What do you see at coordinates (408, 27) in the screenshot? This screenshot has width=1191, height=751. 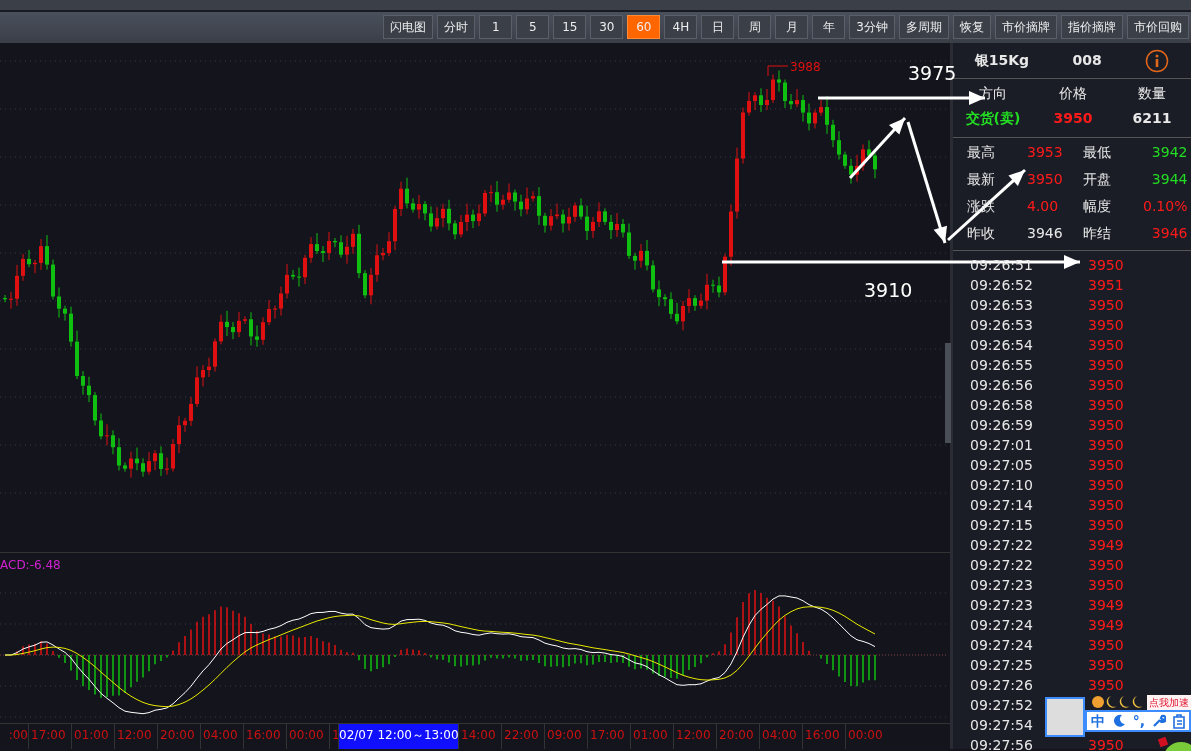 I see `period-button: 闪电图` at bounding box center [408, 27].